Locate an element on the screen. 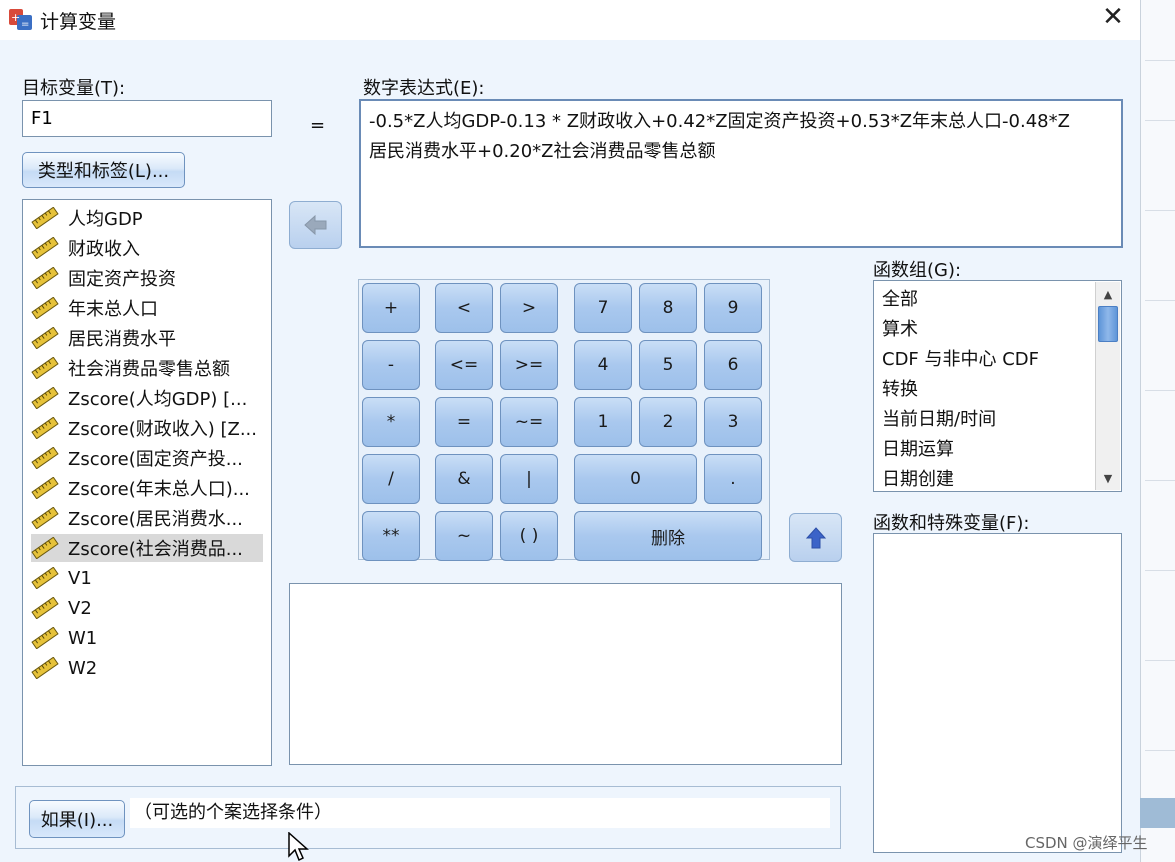  keypad-key: - is located at coordinates (391, 365).